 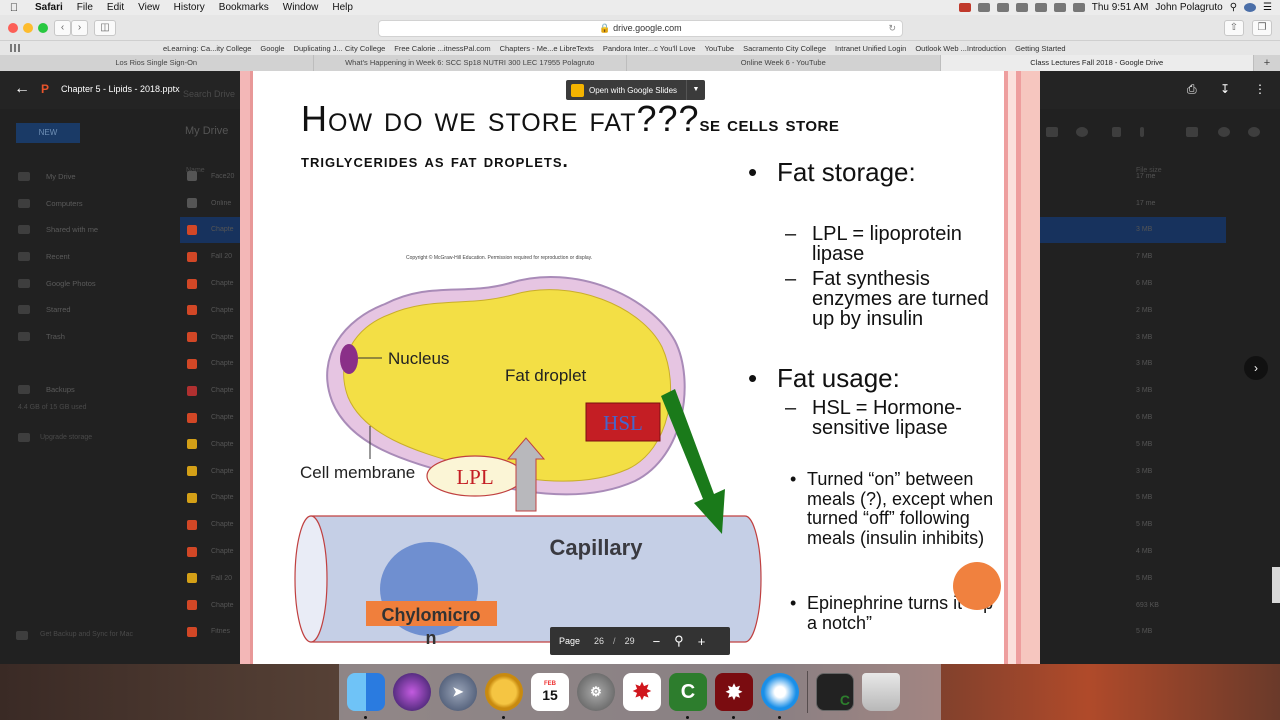 I want to click on clock: Thu 9:51 AM, so click(x=1120, y=7).